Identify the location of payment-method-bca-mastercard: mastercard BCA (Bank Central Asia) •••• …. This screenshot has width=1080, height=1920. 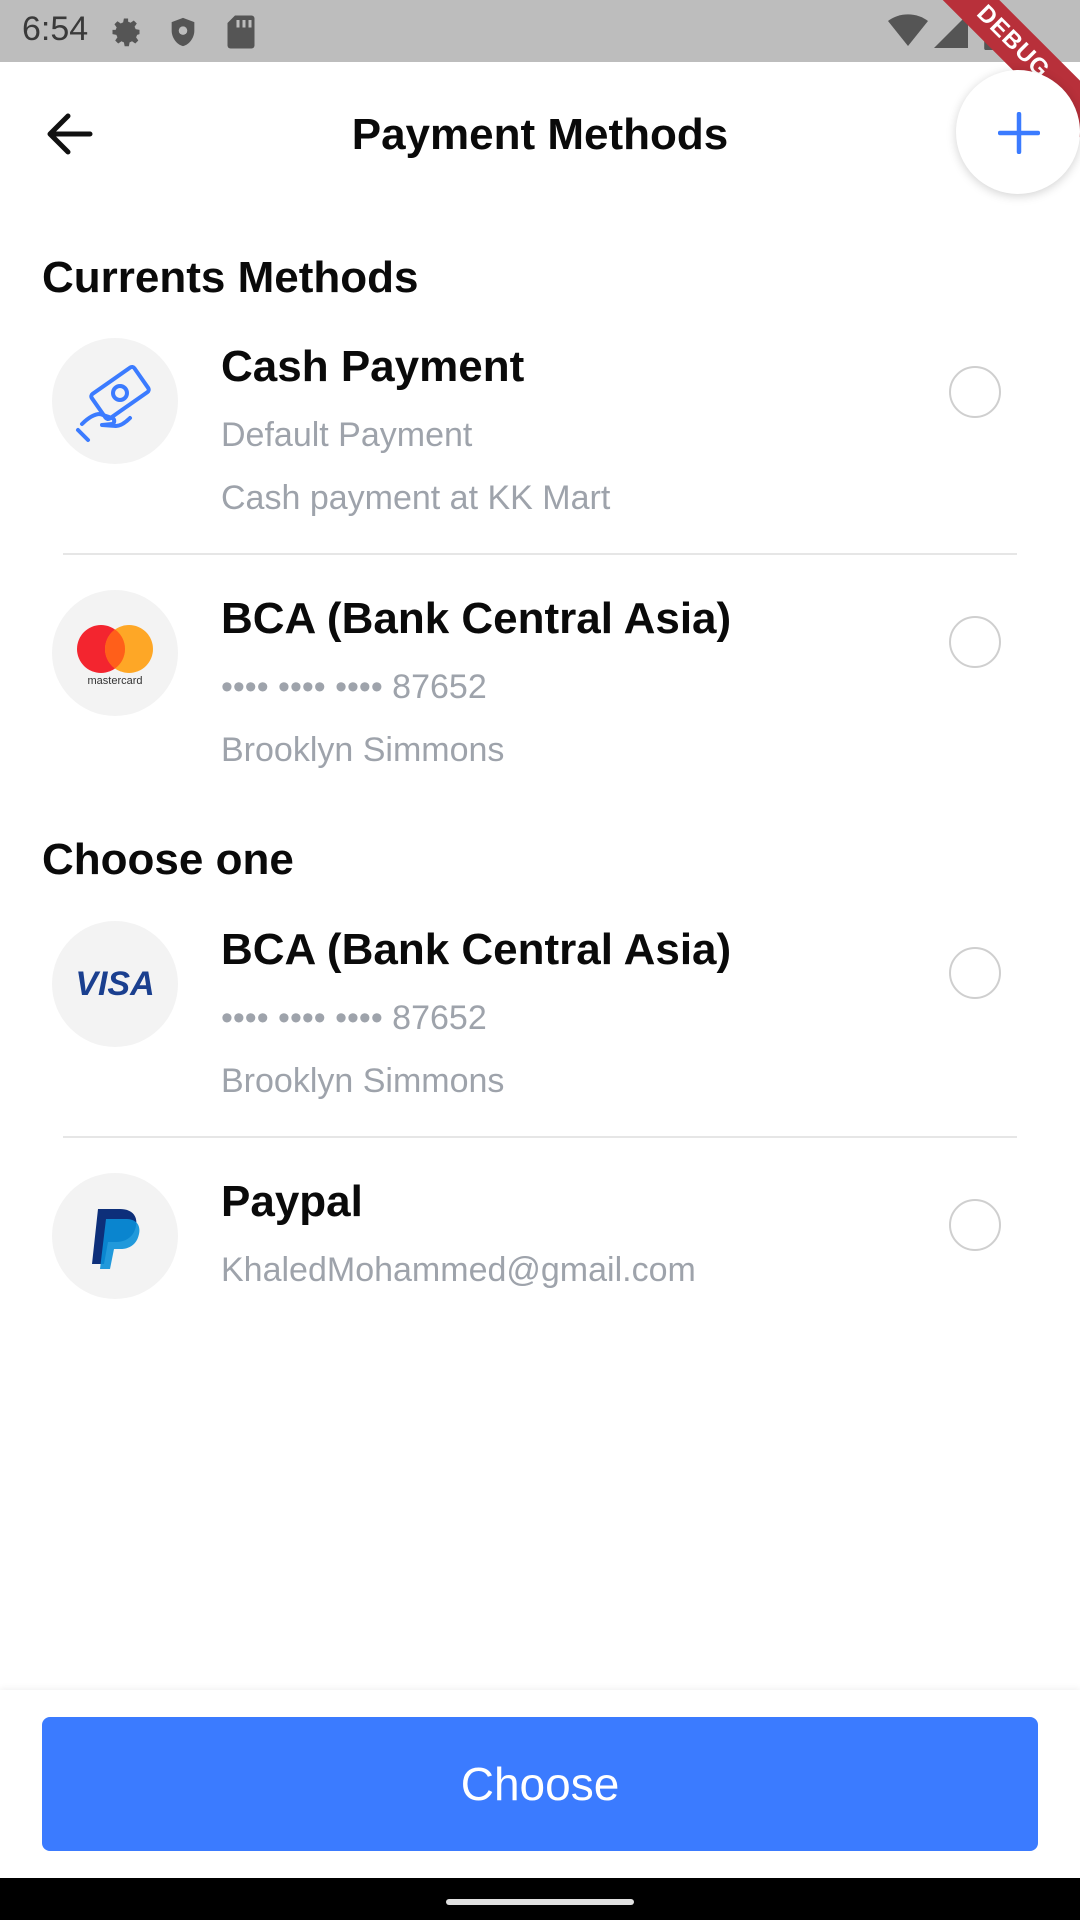
(540, 682).